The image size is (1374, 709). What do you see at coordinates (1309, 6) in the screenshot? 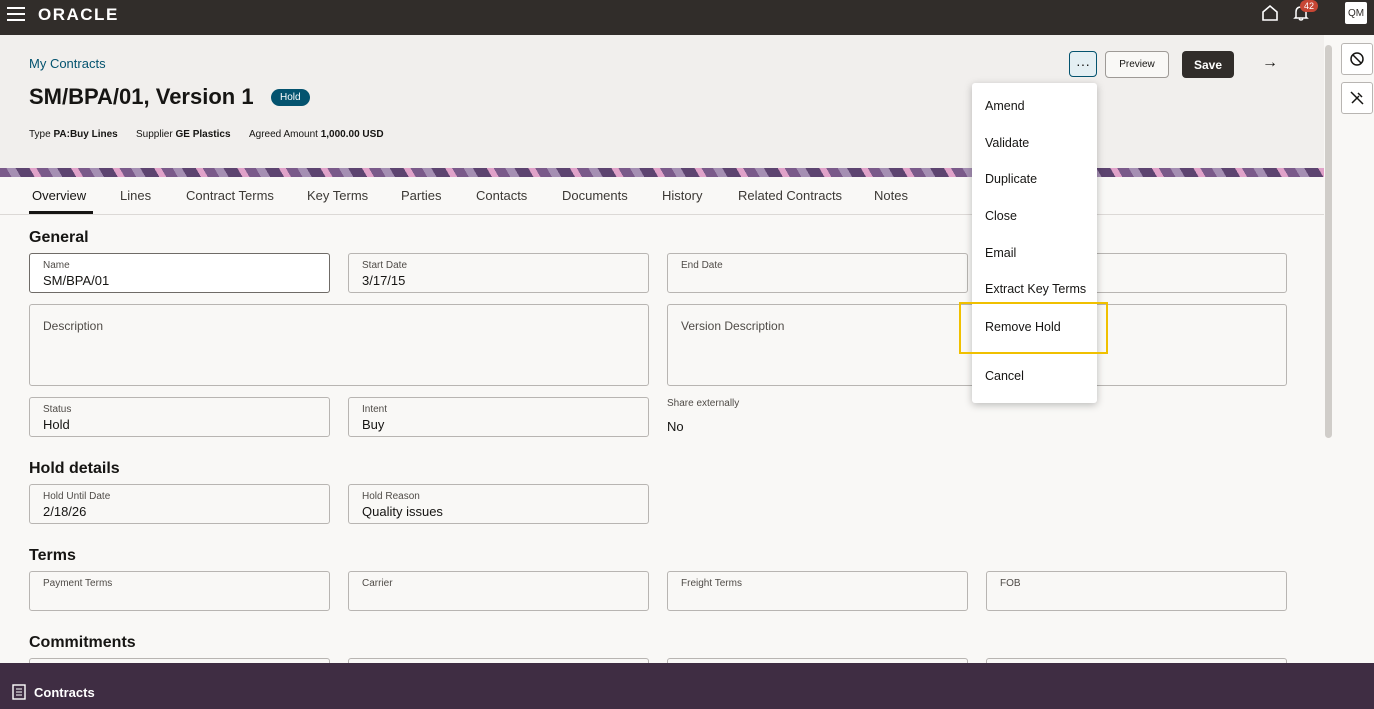
I see `notification-badge: 42` at bounding box center [1309, 6].